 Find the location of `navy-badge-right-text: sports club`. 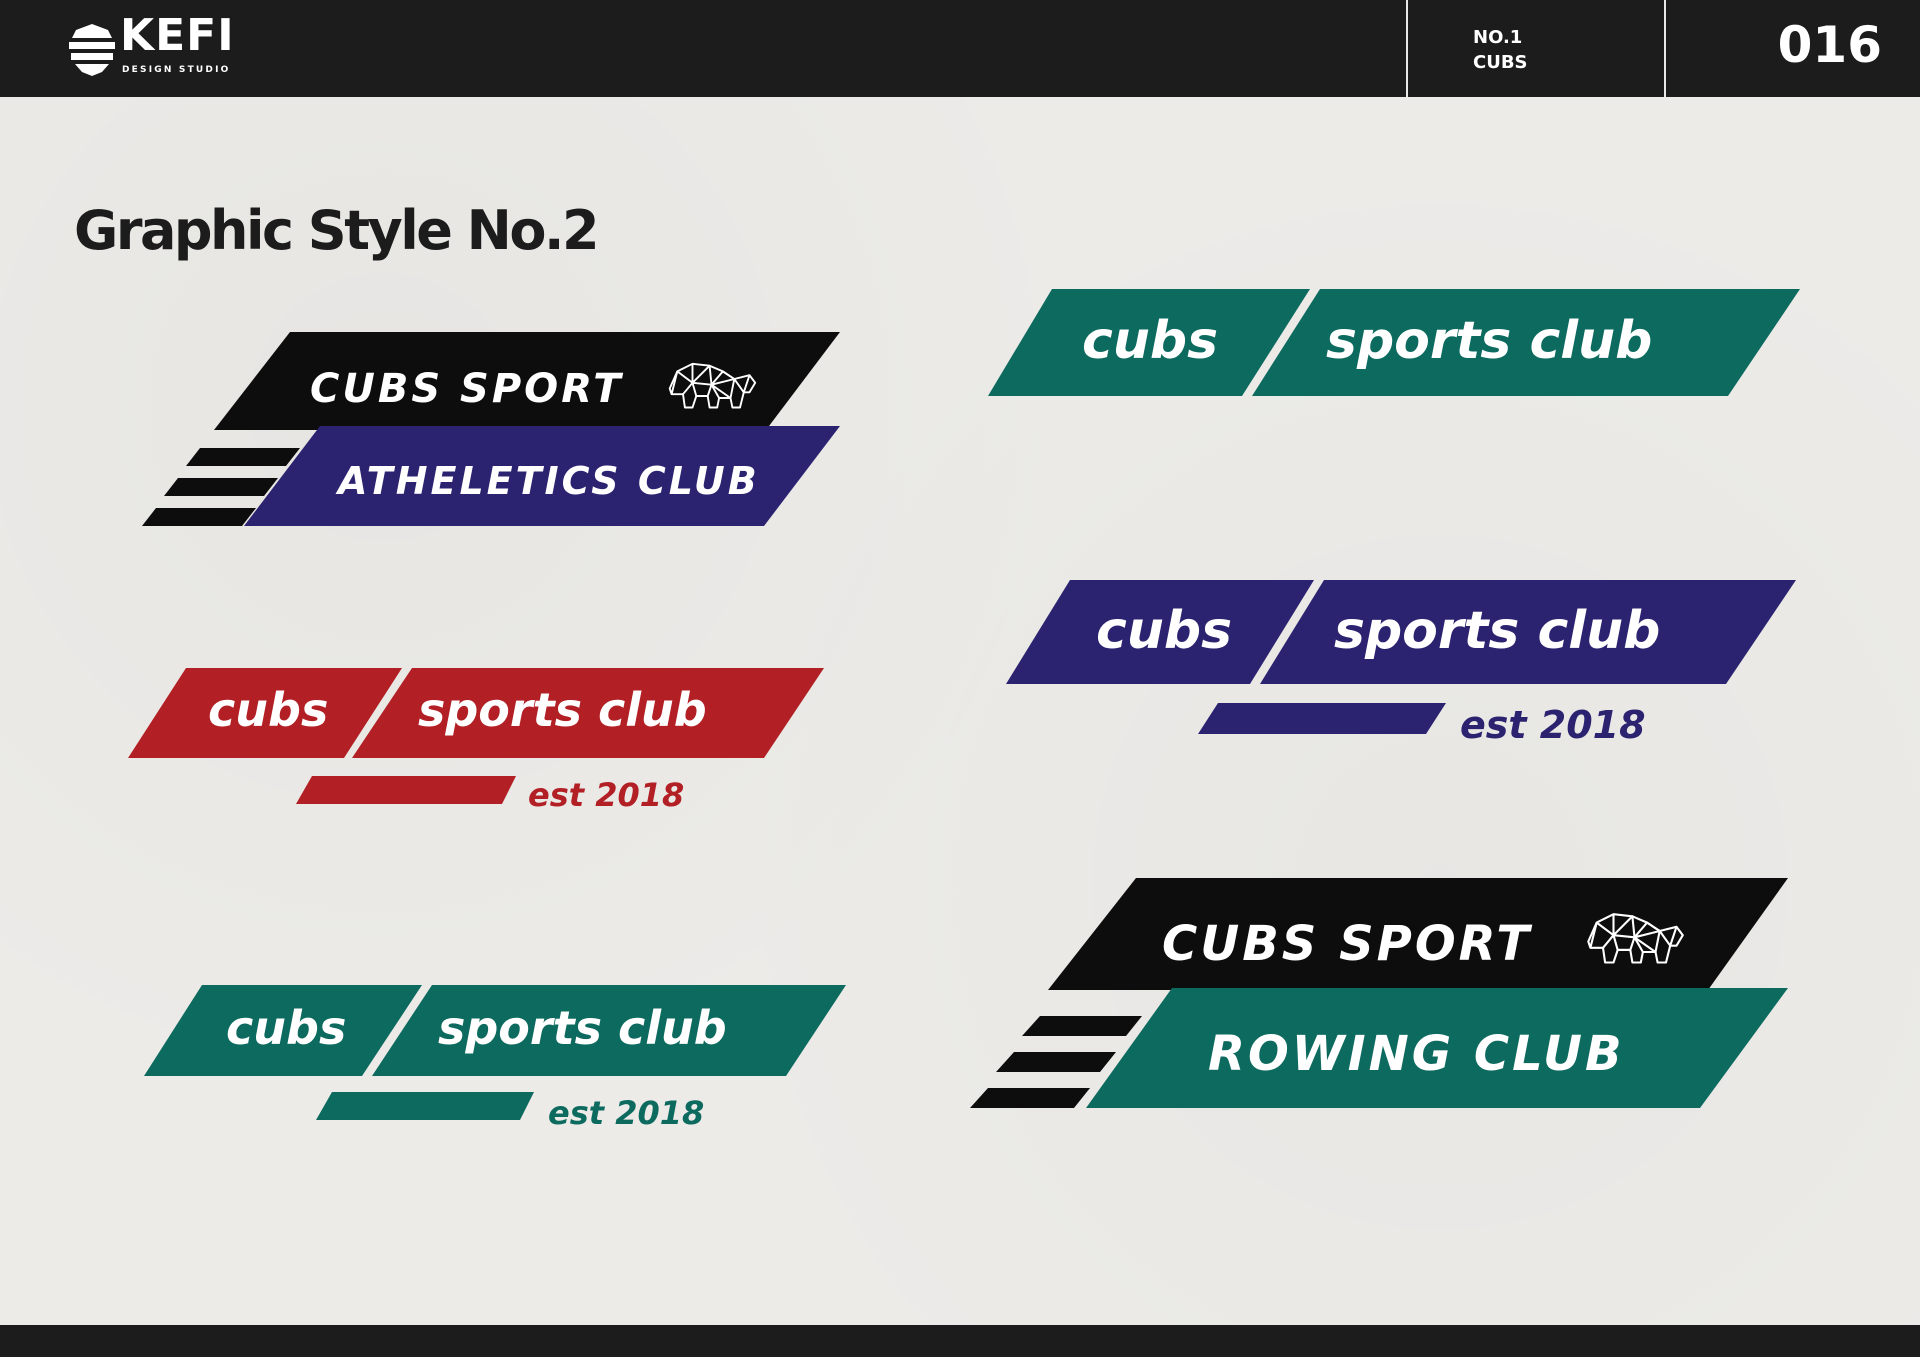

navy-badge-right-text: sports club is located at coordinates (1497, 631).